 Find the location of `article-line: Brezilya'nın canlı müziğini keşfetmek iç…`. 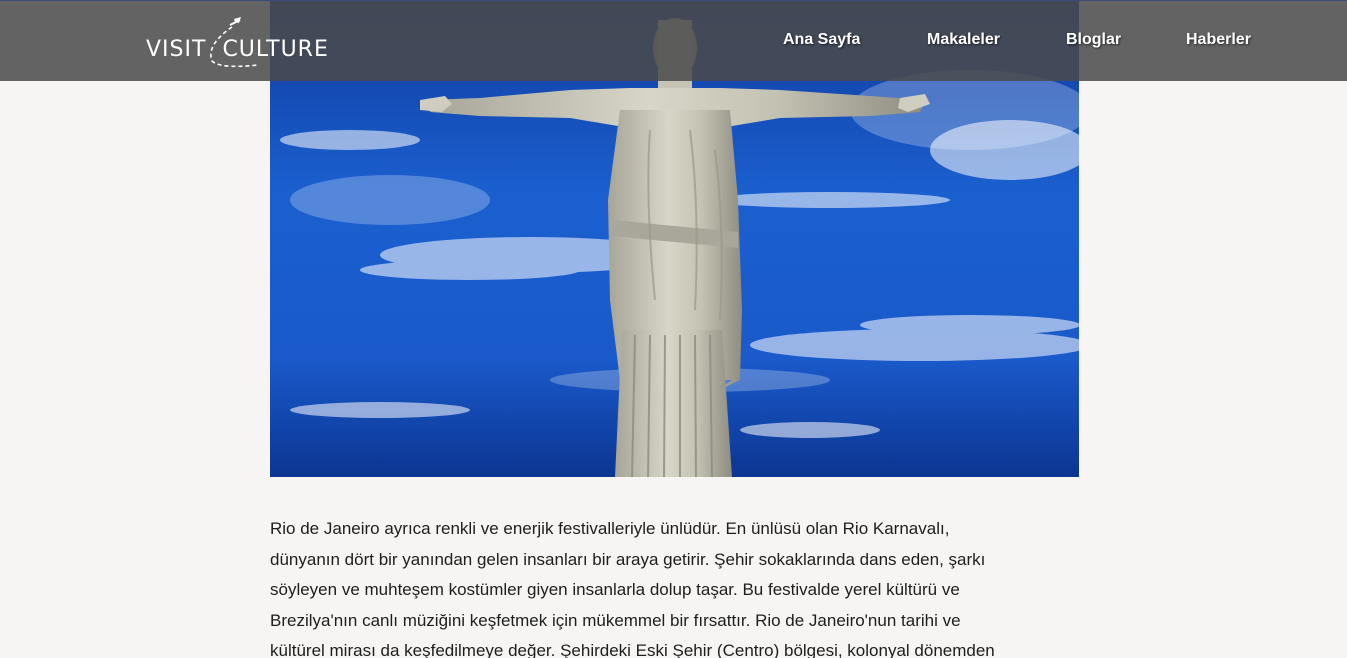

article-line: Brezilya'nın canlı müziğini keşfetmek iç… is located at coordinates (615, 620).